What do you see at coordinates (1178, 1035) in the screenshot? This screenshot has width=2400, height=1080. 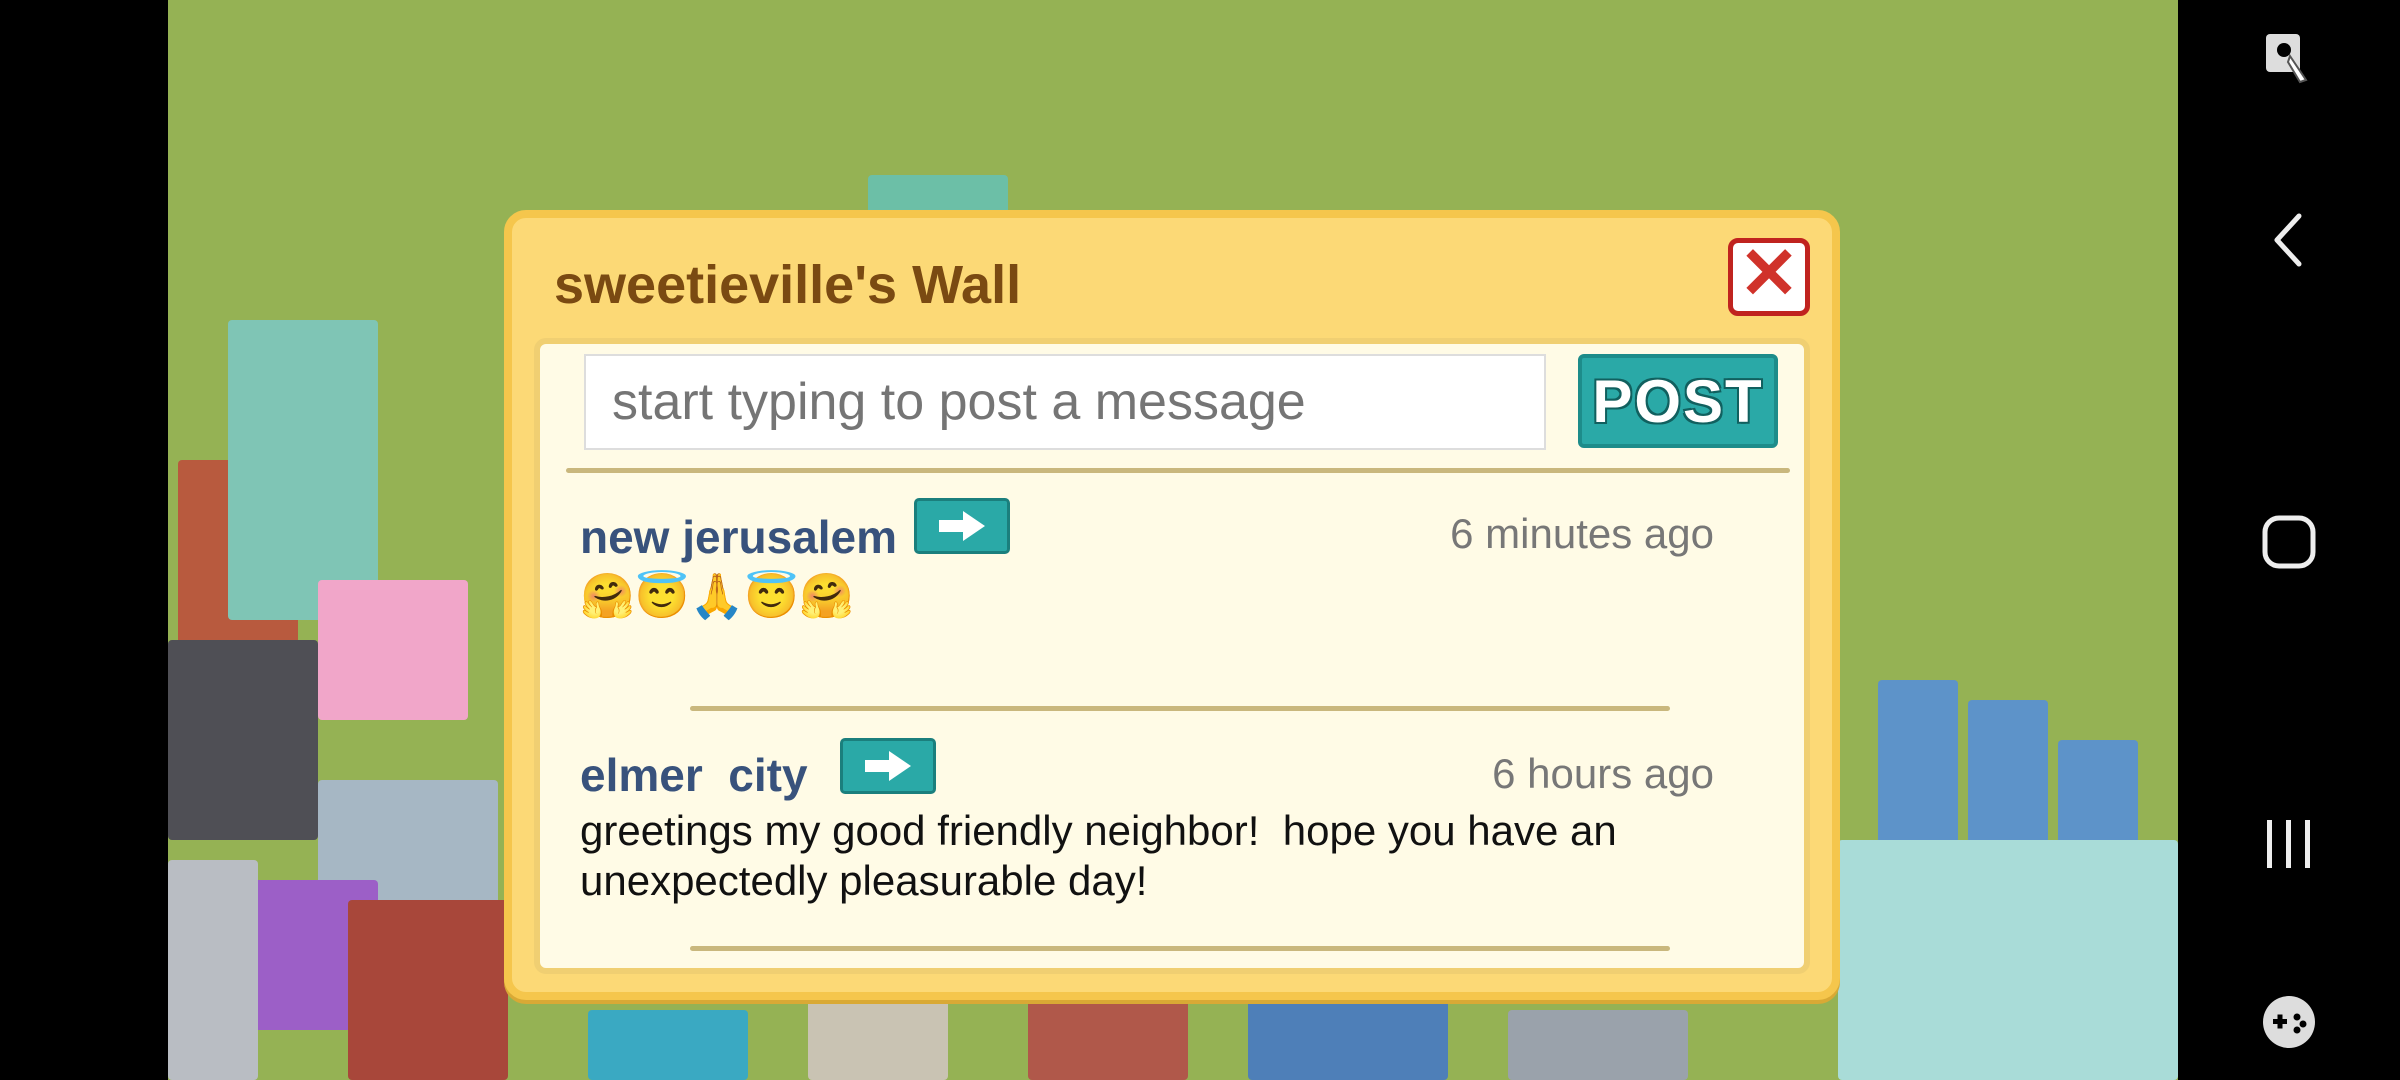 I see `city-buildings-bottom` at bounding box center [1178, 1035].